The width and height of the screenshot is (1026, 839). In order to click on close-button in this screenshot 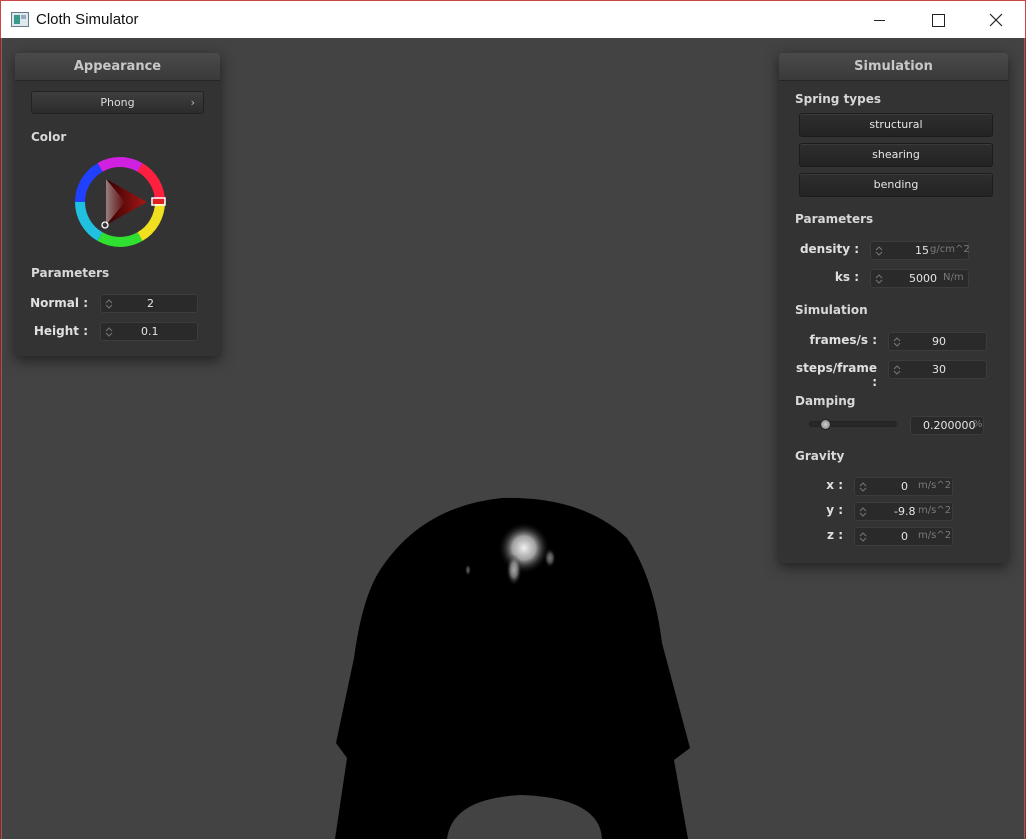, I will do `click(996, 20)`.